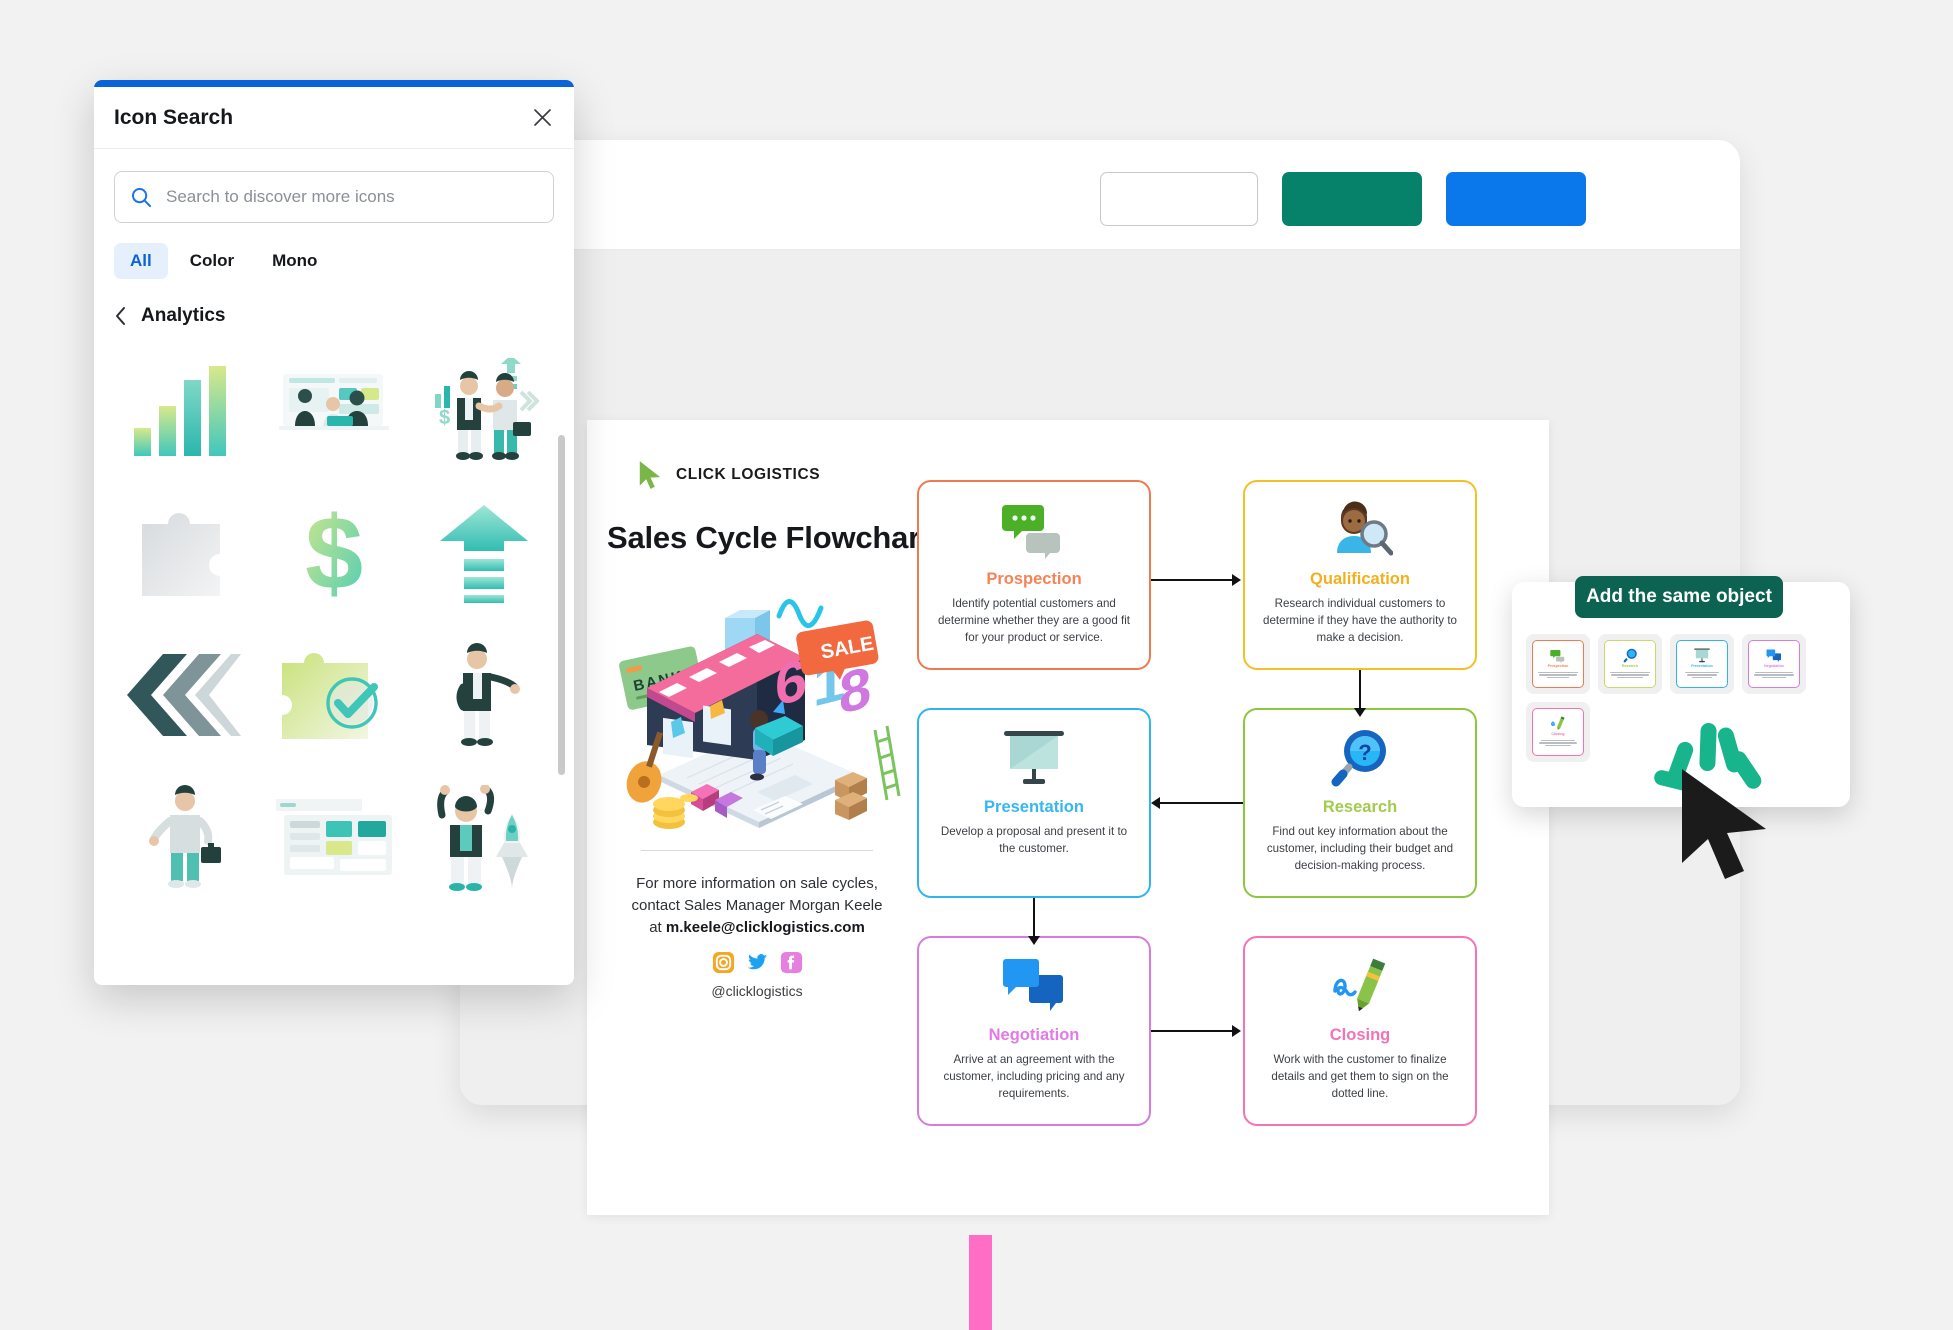 This screenshot has width=1953, height=1330. I want to click on toolbar-green-button, so click(1352, 199).